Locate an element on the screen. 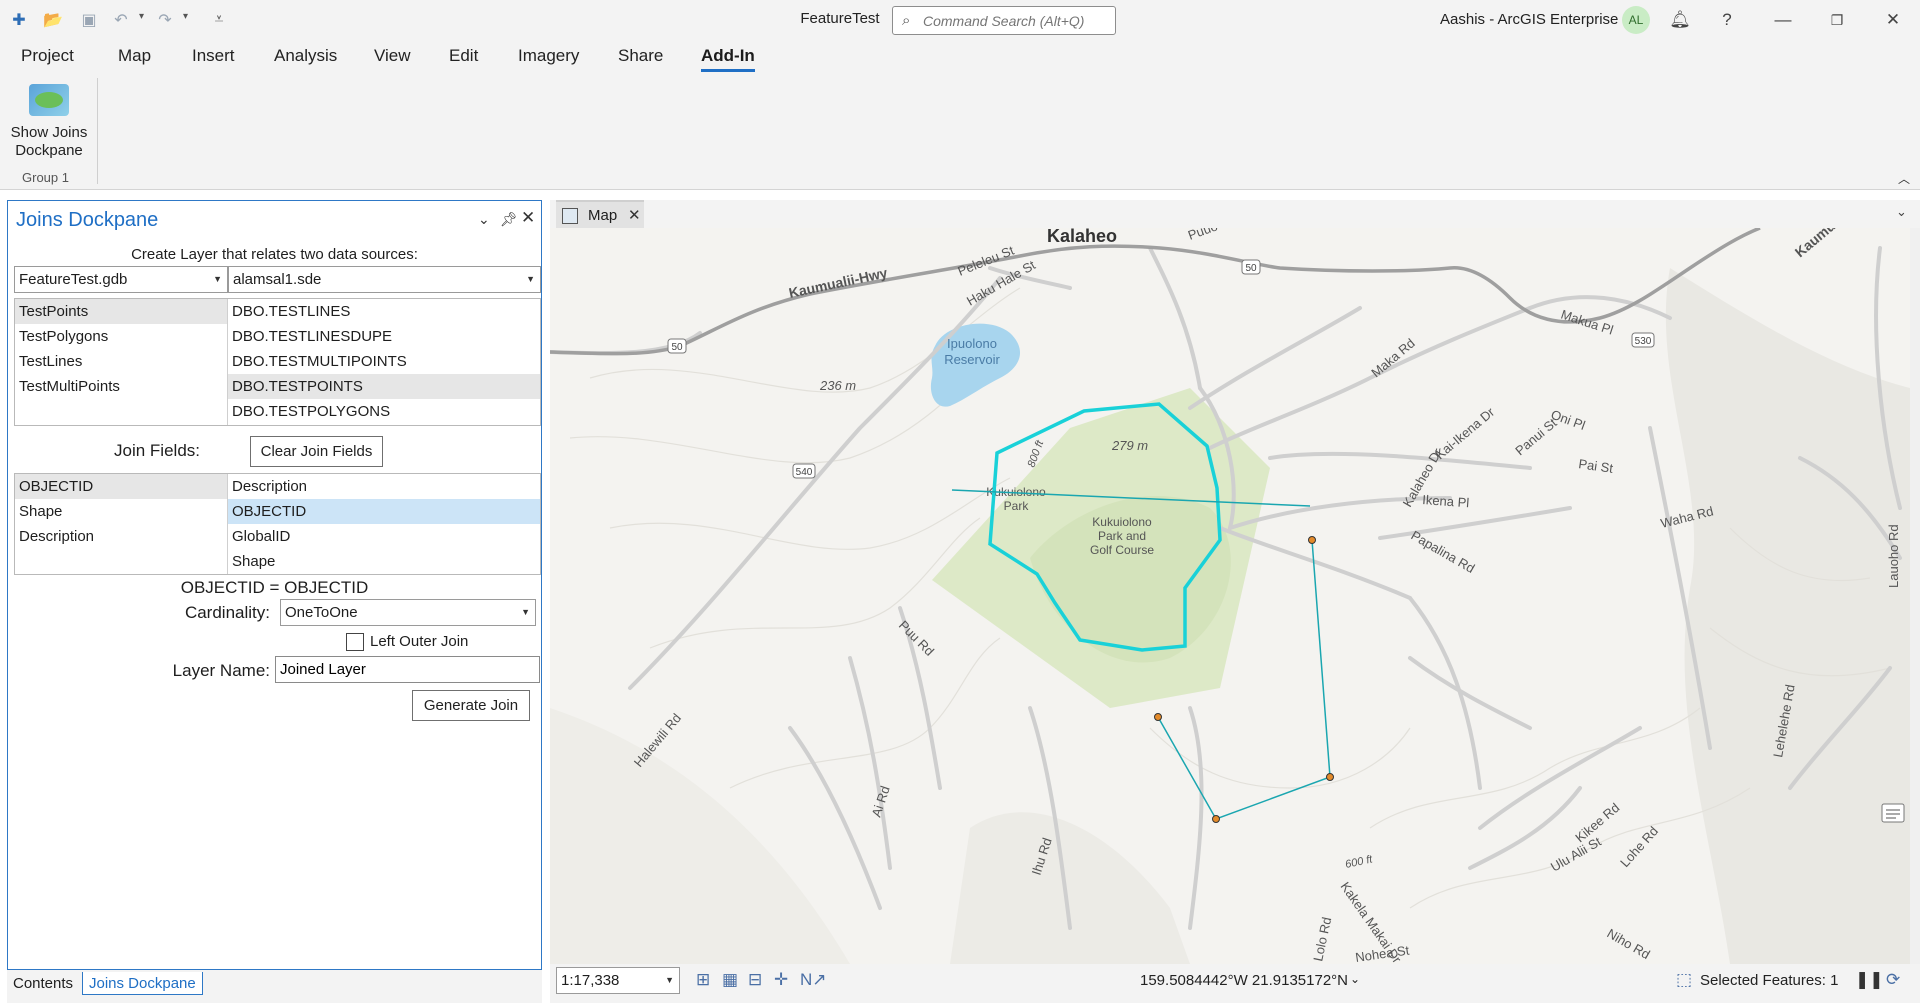 Image resolution: width=1920 pixels, height=1003 pixels. list-item: DBO.TESTPOINTS is located at coordinates (384, 386).